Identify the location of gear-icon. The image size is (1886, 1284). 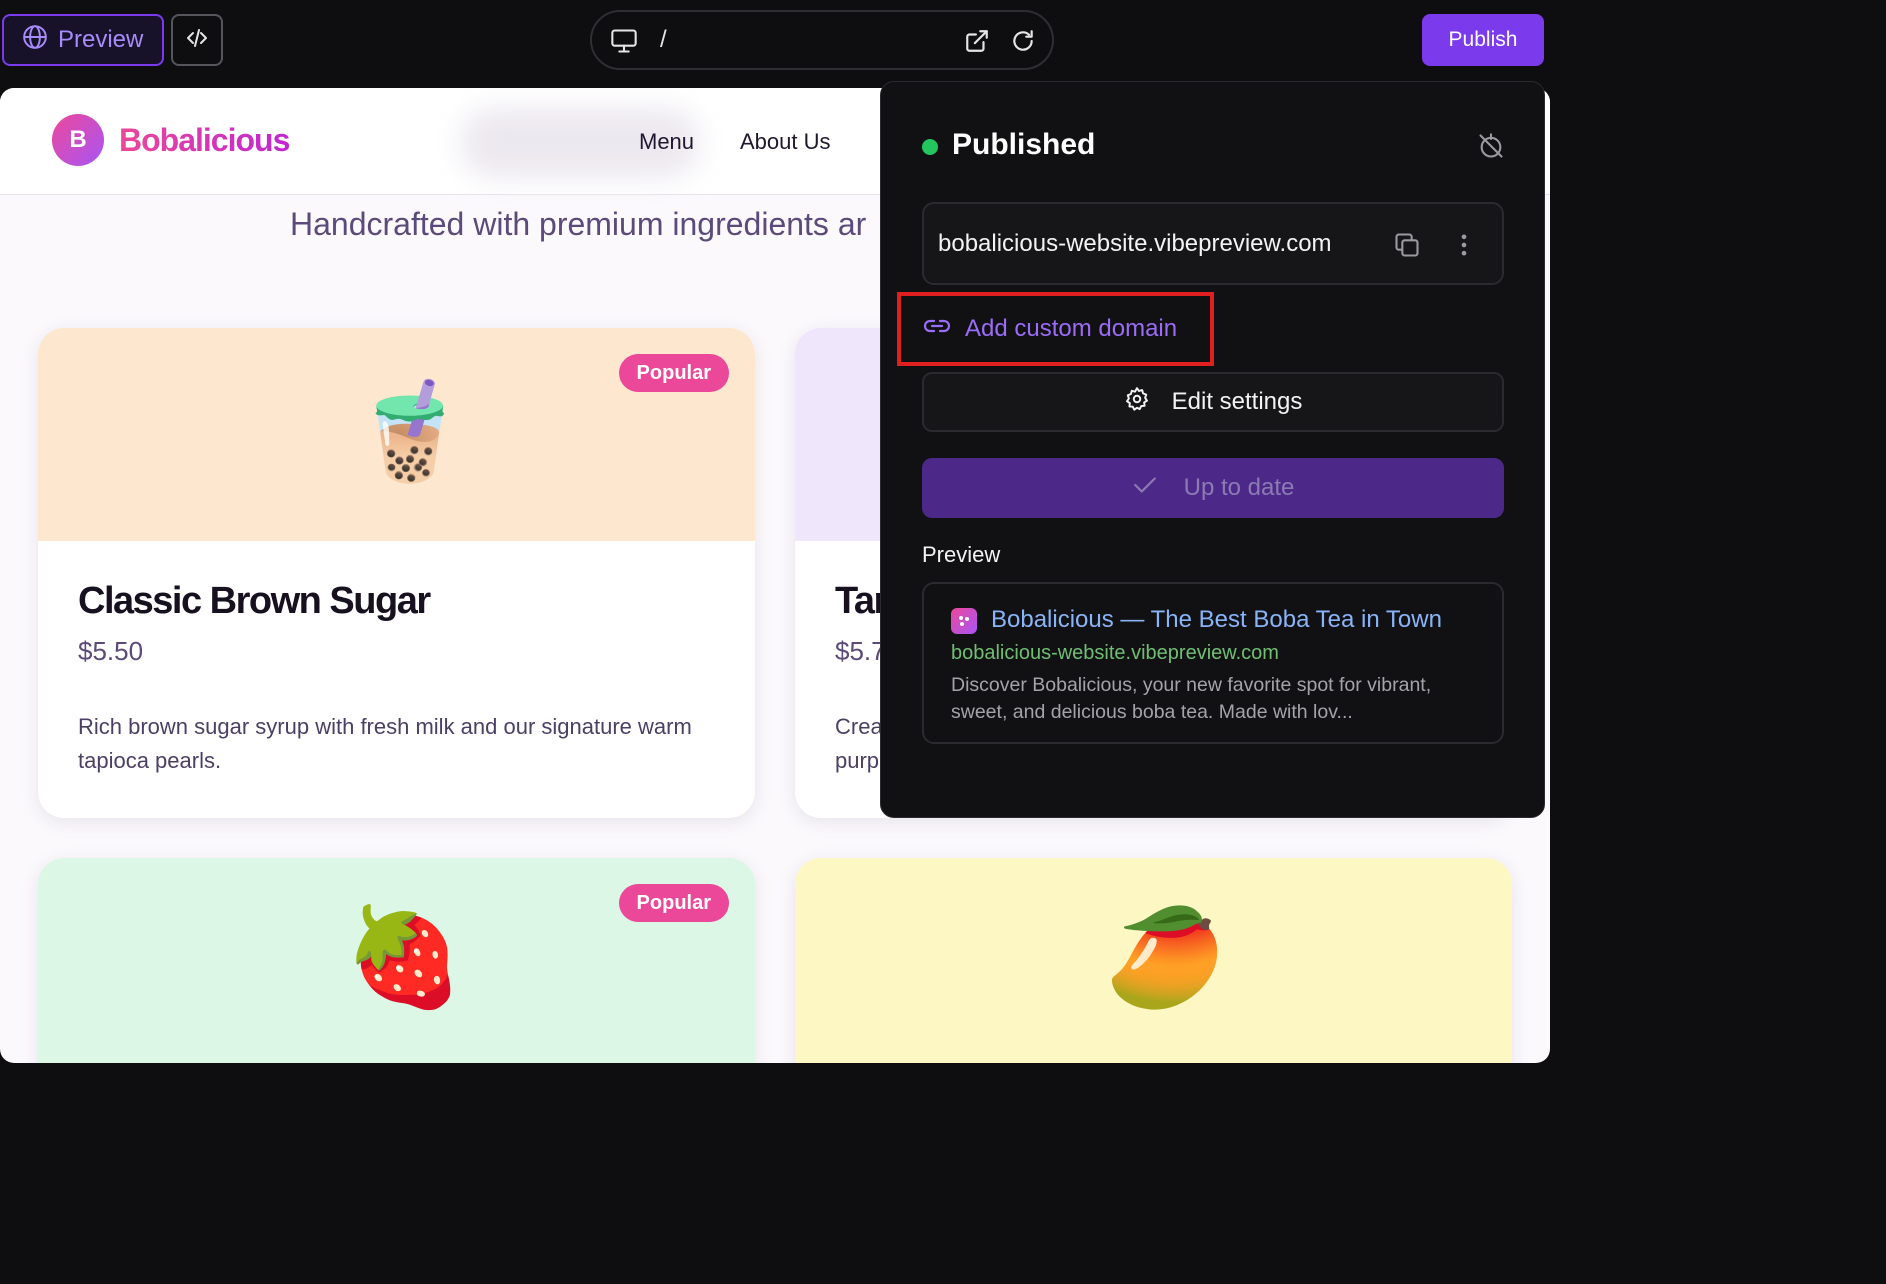
(1137, 402).